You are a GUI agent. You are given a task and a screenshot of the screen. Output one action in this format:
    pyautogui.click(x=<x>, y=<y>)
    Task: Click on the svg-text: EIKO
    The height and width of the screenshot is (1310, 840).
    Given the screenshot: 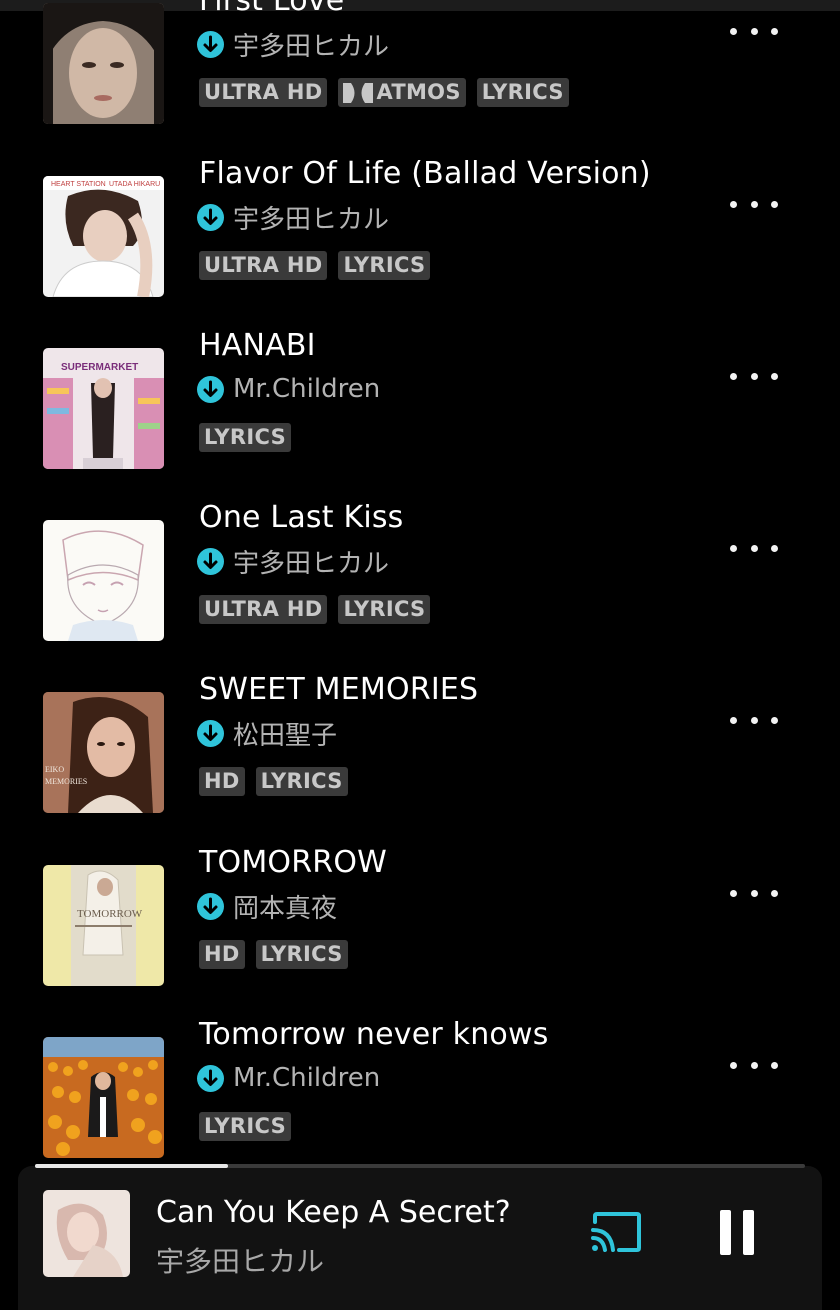 What is the action you would take?
    pyautogui.click(x=54, y=769)
    